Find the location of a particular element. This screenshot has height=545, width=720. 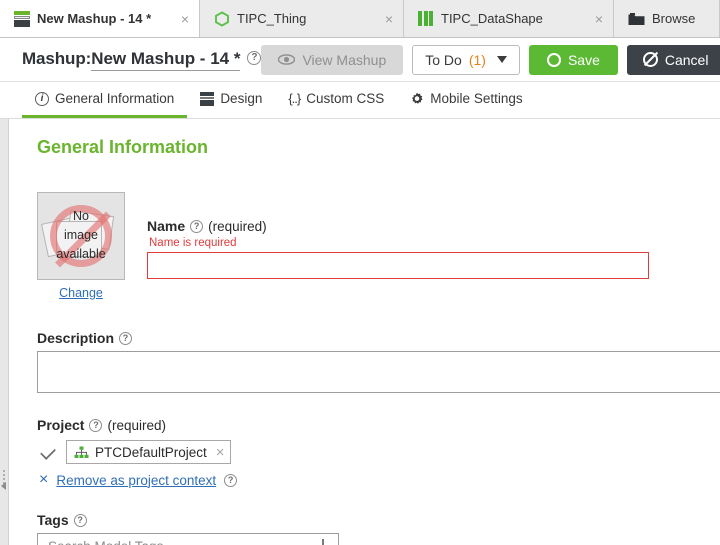

css-braces-icon: {..} is located at coordinates (294, 98).